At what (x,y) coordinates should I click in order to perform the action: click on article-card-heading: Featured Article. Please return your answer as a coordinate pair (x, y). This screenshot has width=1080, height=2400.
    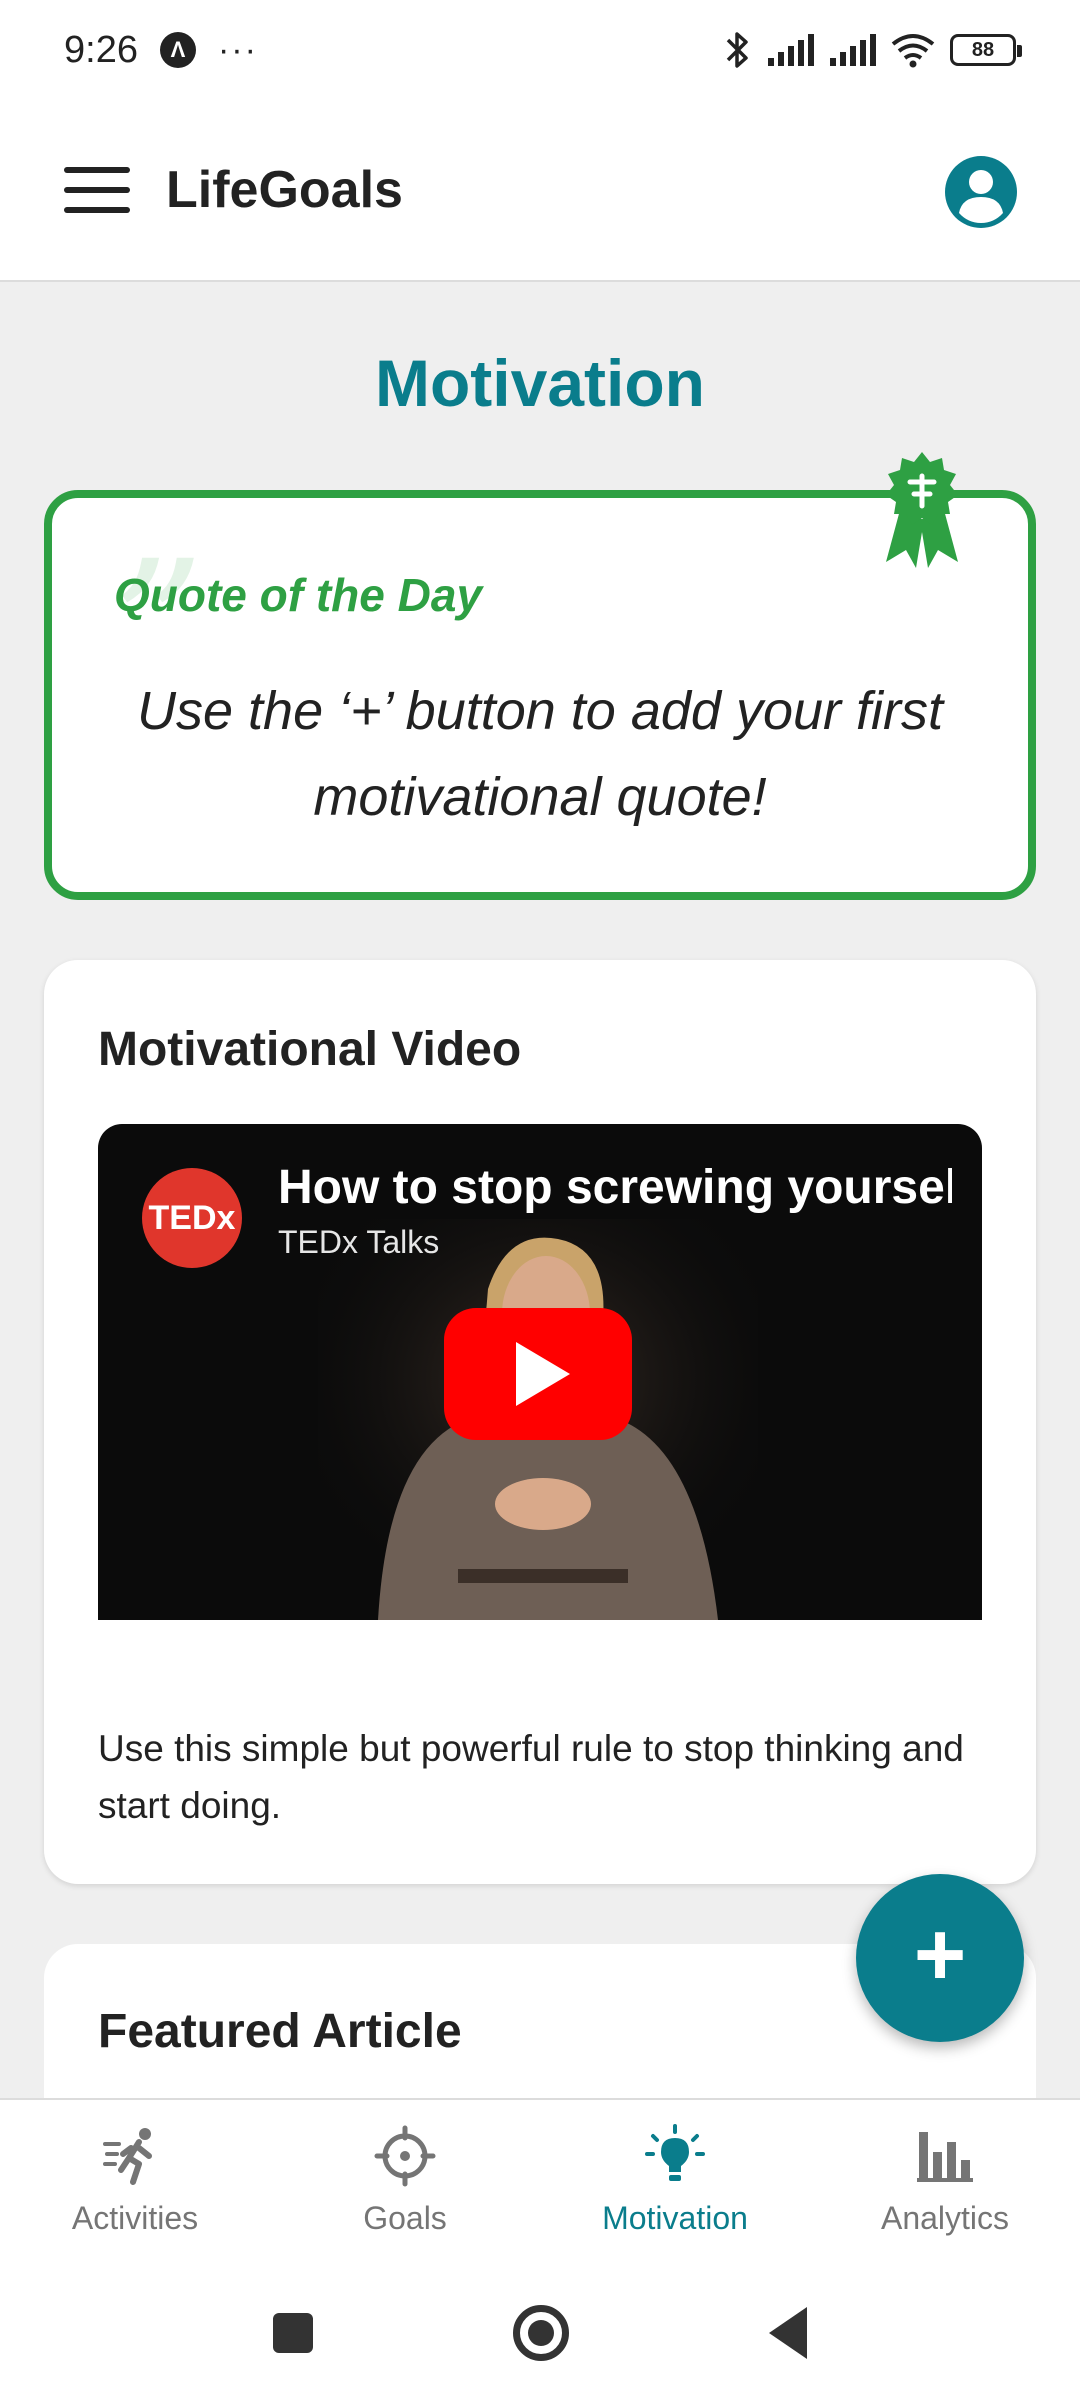
    Looking at the image, I should click on (280, 2031).